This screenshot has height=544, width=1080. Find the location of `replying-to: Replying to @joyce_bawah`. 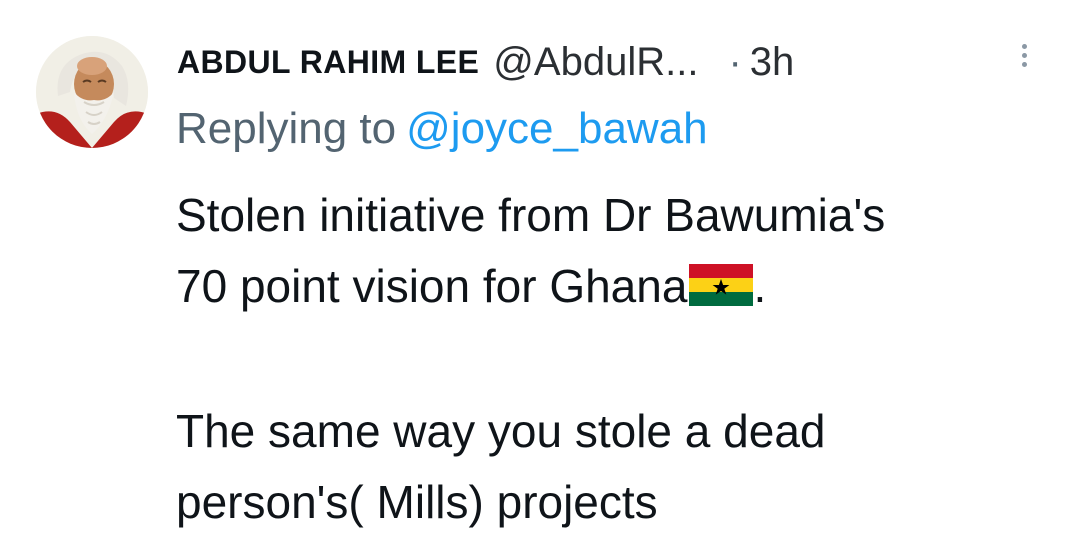

replying-to: Replying to @joyce_bawah is located at coordinates (442, 129).